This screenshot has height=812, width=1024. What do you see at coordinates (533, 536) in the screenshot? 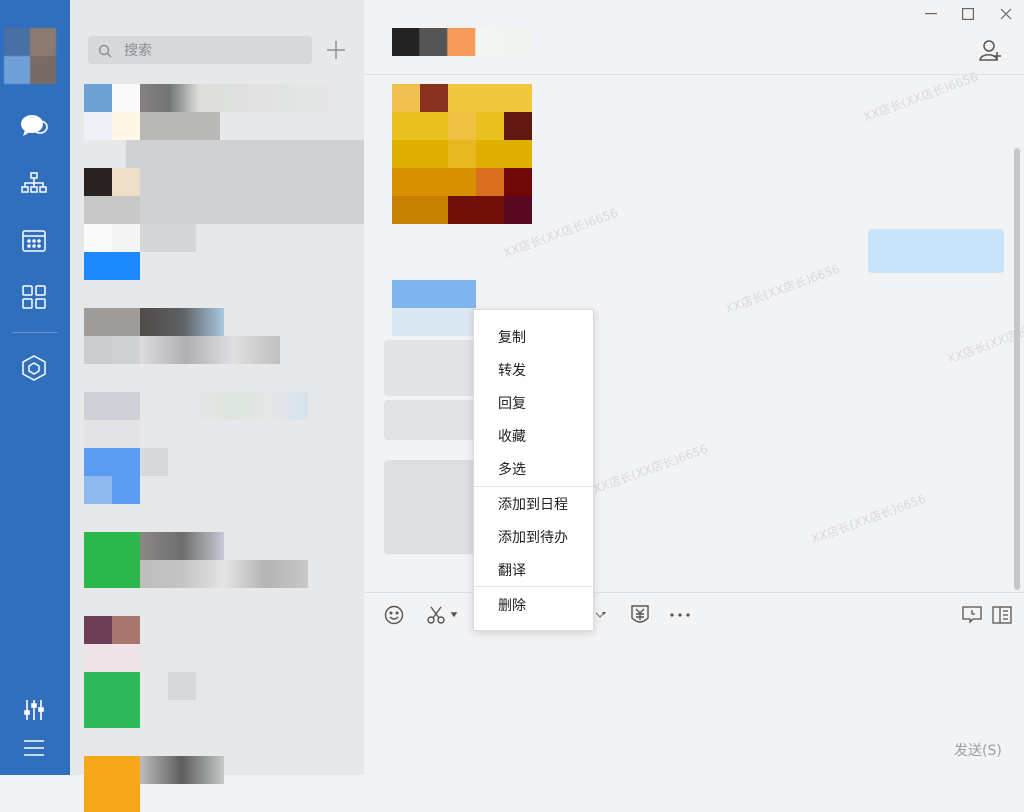
I see `menu-item-add-to-todo: 添加到待办` at bounding box center [533, 536].